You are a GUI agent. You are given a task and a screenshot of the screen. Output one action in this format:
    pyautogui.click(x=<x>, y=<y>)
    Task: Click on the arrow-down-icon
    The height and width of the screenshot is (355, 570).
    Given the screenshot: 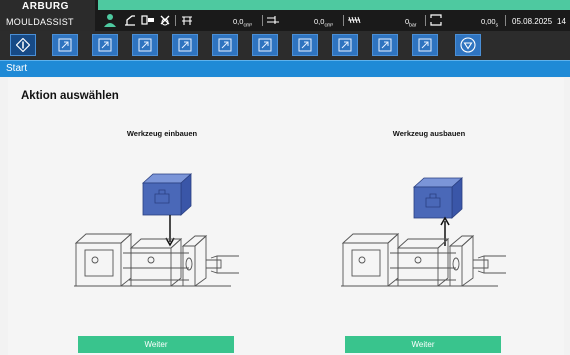 What is the action you would take?
    pyautogui.click(x=170, y=231)
    